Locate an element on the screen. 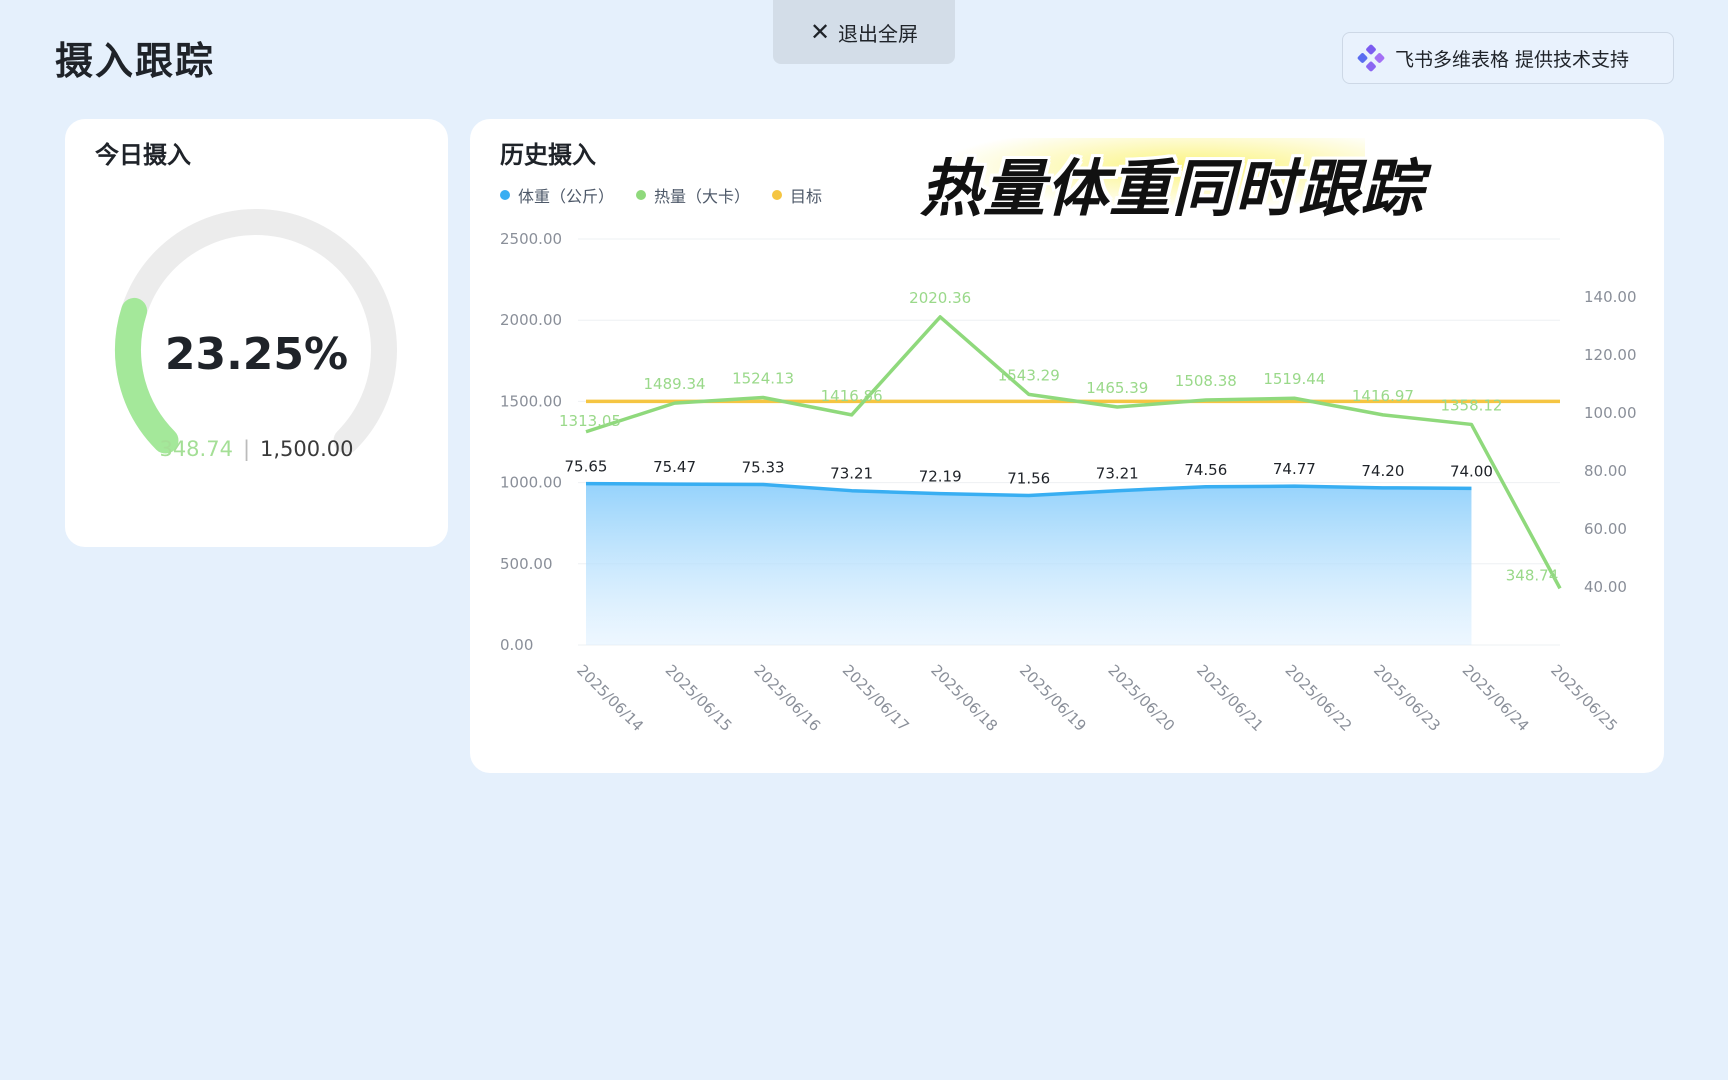 This screenshot has height=1080, width=1728. legend-item-weight: 体重（公斤） is located at coordinates (557, 195).